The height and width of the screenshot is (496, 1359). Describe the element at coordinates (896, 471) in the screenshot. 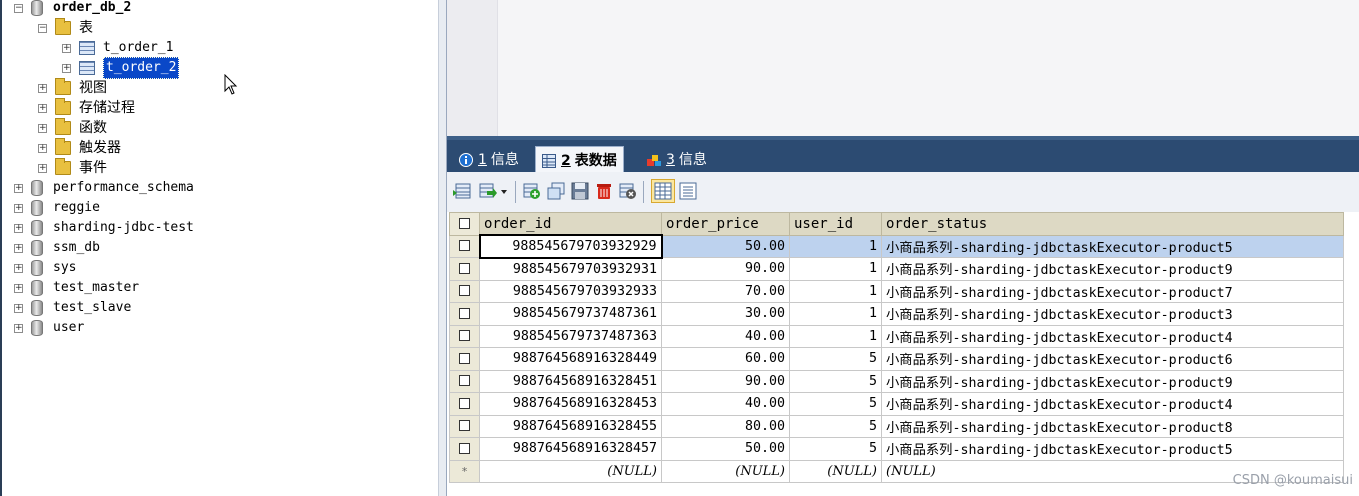

I see `new-row: * (NULL) (NULL) (NULL) (NULL)` at that location.